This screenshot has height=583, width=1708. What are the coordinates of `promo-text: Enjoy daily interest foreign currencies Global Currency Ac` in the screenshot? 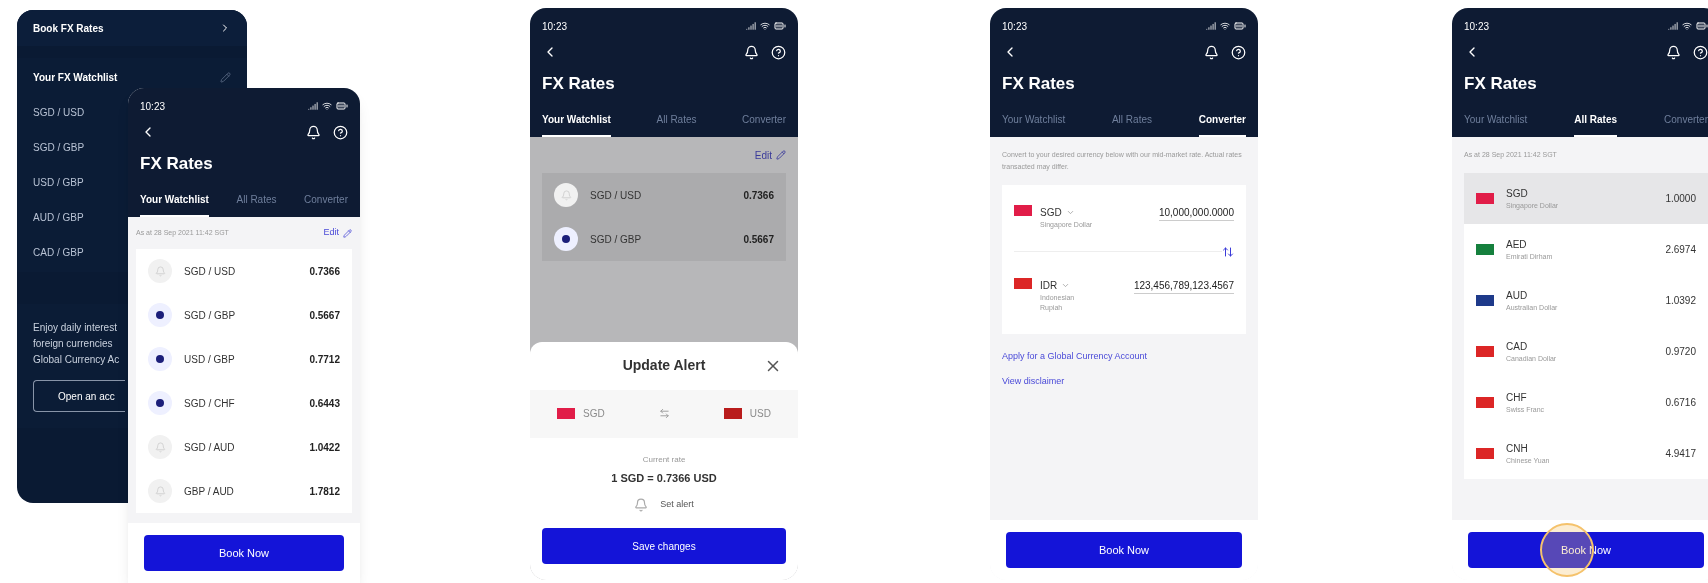 It's located at (76, 344).